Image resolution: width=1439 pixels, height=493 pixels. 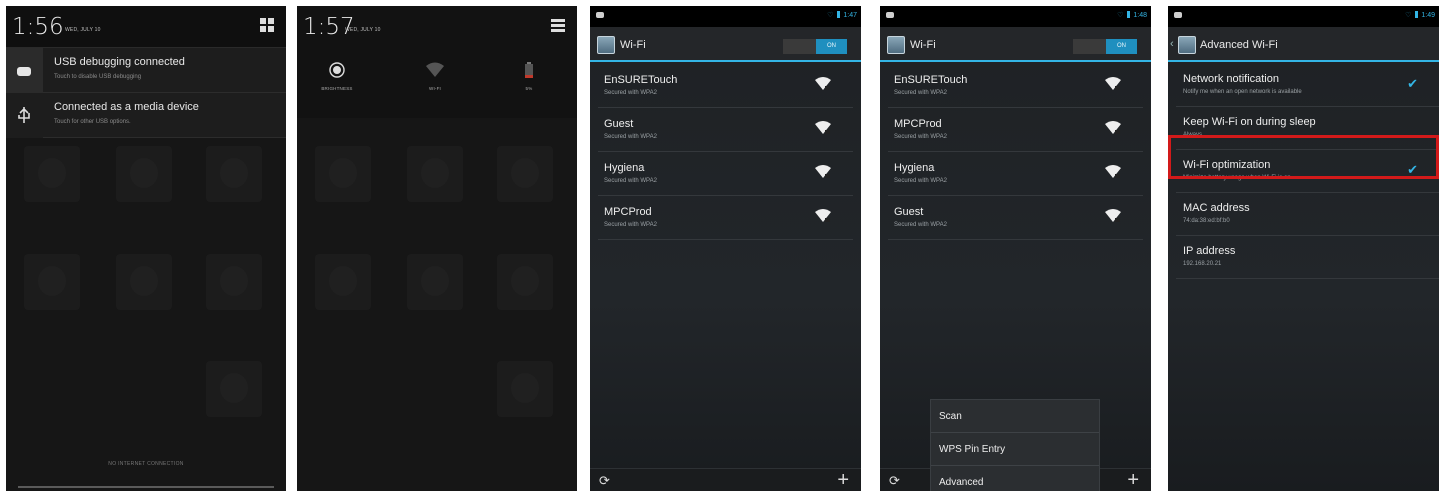 I want to click on mac-address-highlight-box, so click(x=1303, y=157).